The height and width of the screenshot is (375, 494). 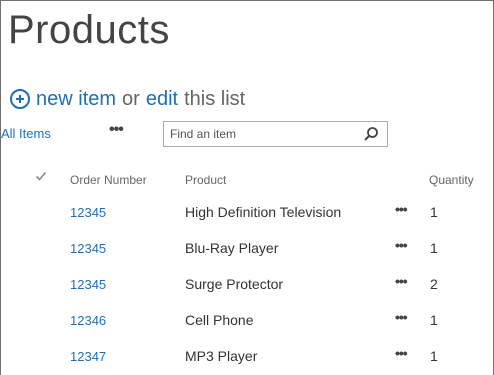 I want to click on quantity-cell: 2, so click(x=434, y=284).